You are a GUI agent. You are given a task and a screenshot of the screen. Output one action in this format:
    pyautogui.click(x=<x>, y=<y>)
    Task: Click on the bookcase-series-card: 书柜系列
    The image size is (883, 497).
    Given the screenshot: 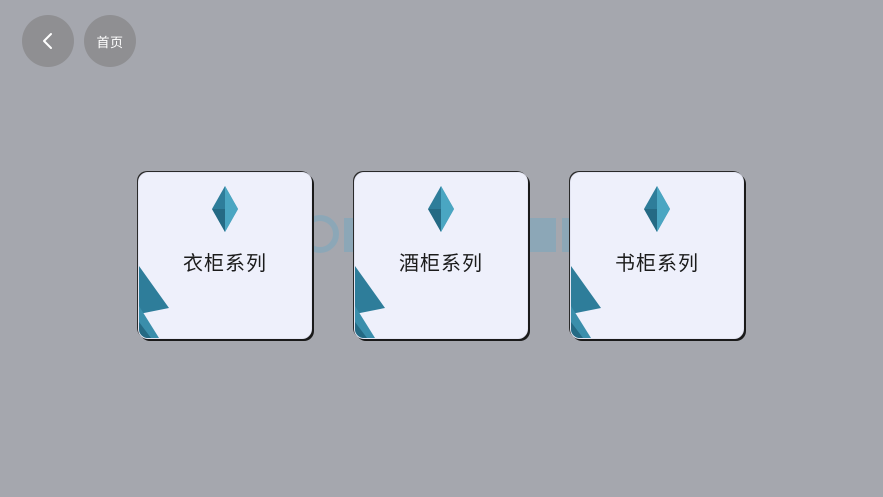 What is the action you would take?
    pyautogui.click(x=657, y=255)
    